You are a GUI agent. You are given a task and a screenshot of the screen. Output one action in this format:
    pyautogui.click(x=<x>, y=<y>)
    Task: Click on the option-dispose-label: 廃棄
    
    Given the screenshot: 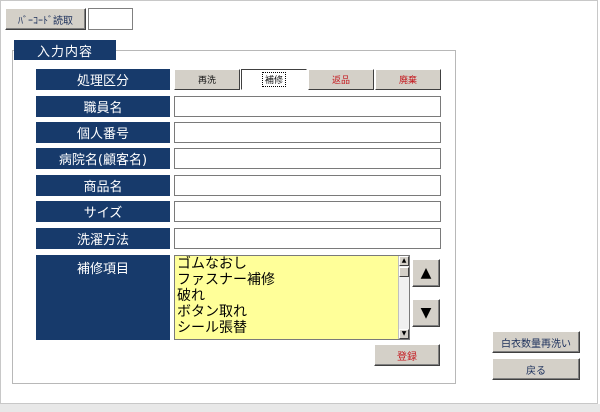 What is the action you would take?
    pyautogui.click(x=407, y=81)
    